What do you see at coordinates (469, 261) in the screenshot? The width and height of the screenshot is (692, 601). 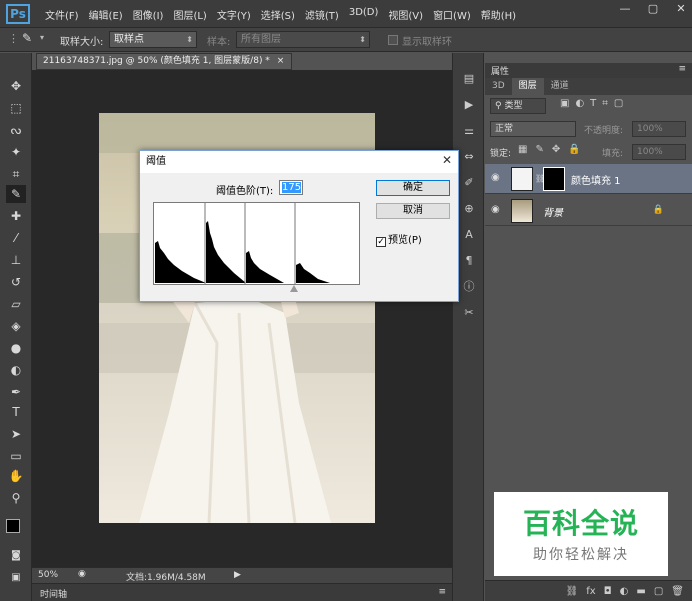 I see `paragraph-panel-icon: ¶` at bounding box center [469, 261].